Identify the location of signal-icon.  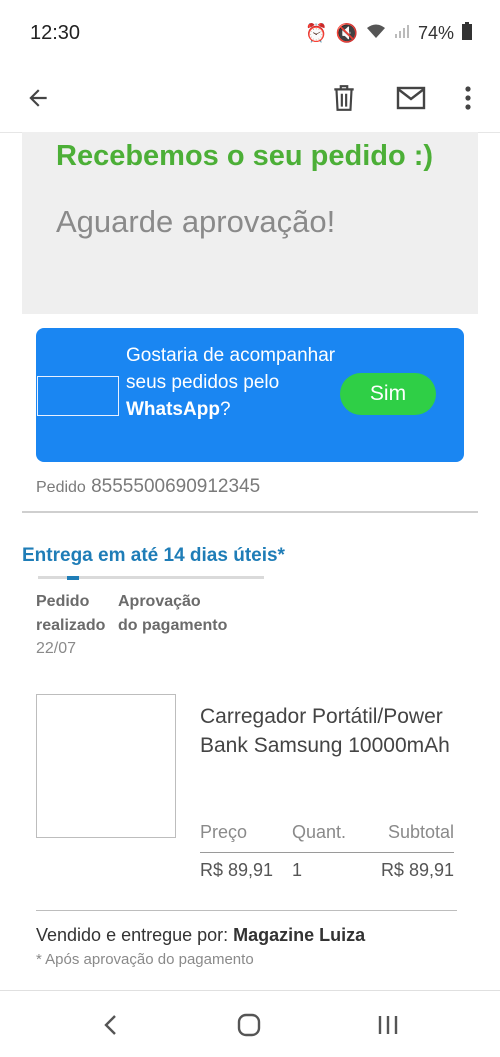
(402, 33).